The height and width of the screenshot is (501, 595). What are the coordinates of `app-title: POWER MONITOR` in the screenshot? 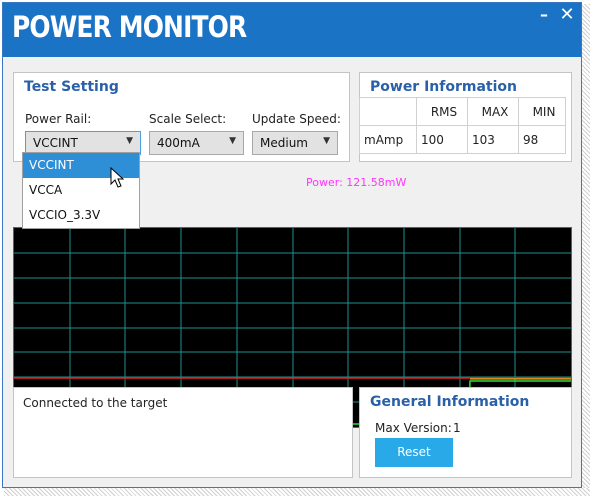 It's located at (129, 27).